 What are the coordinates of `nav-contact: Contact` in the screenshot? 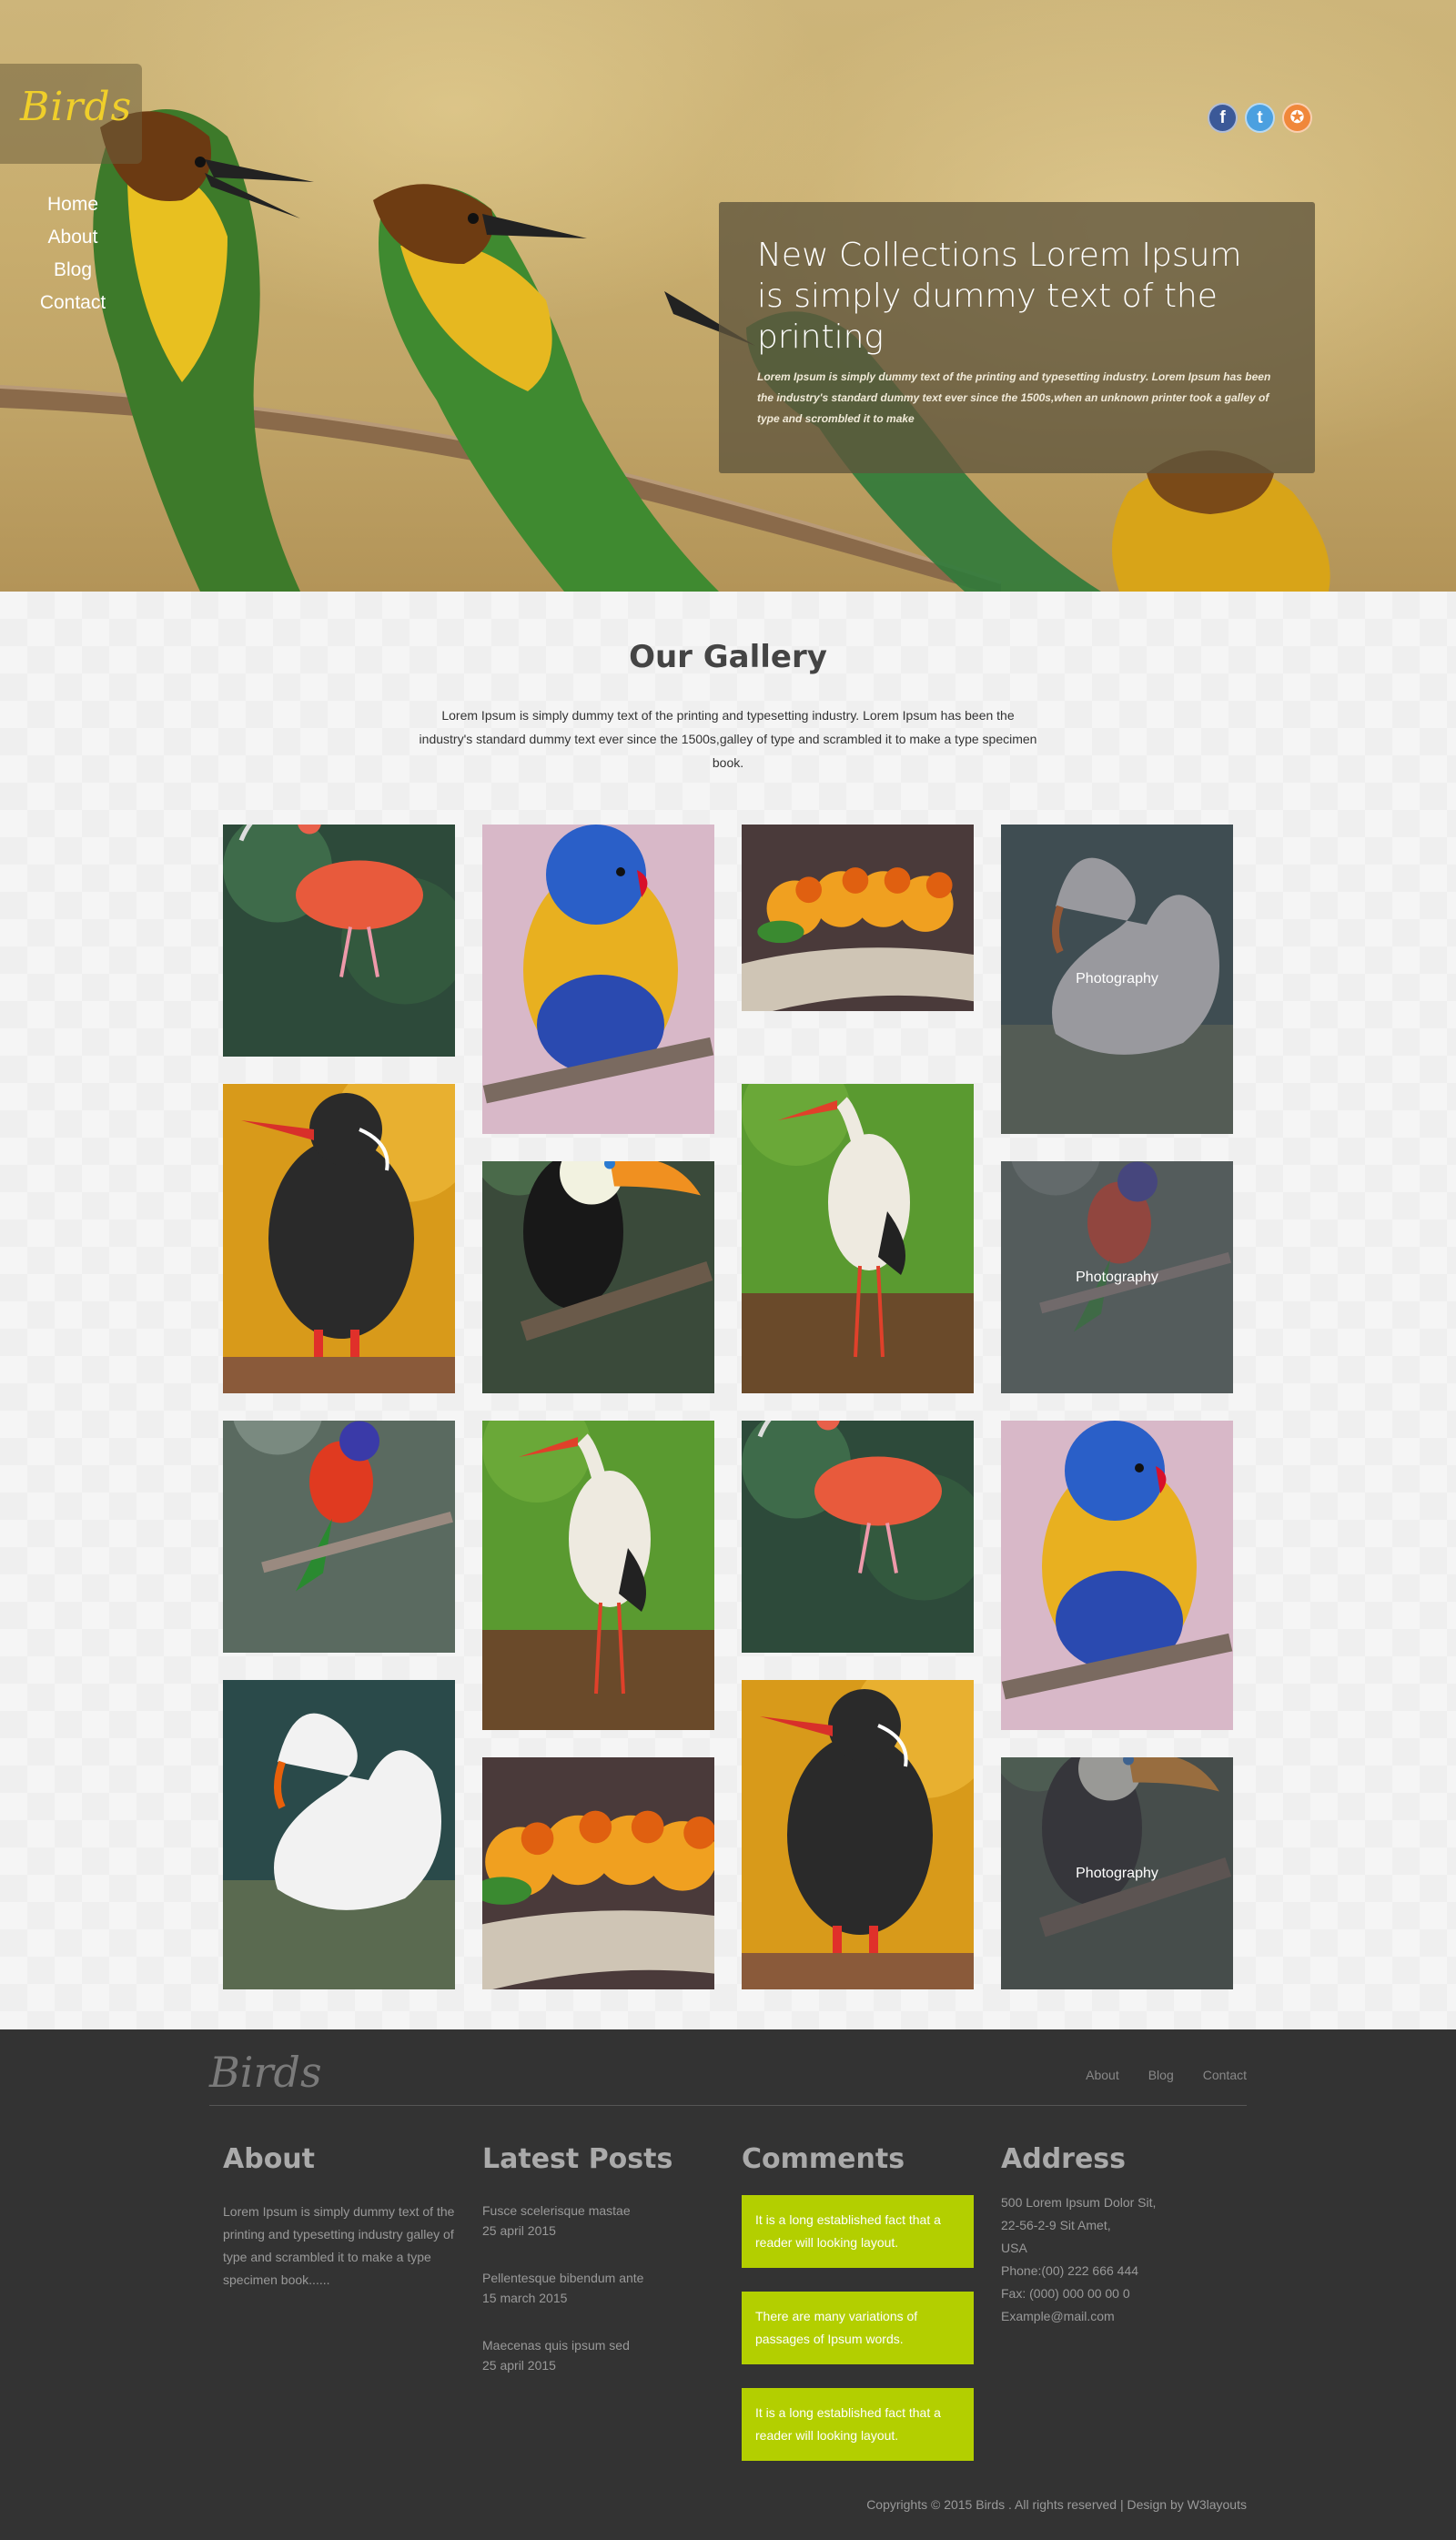 It's located at (73, 303).